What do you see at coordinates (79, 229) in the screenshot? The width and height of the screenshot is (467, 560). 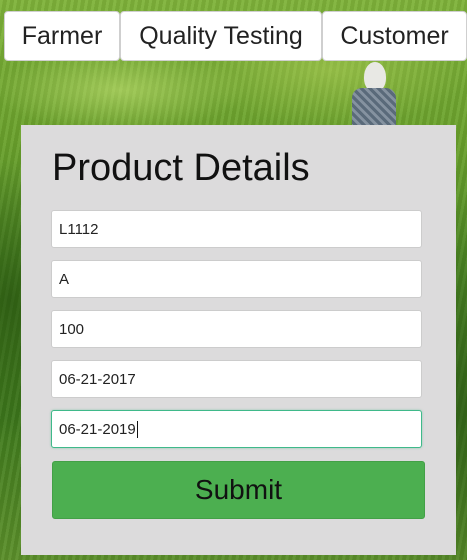 I see `lot-number-value: L1112` at bounding box center [79, 229].